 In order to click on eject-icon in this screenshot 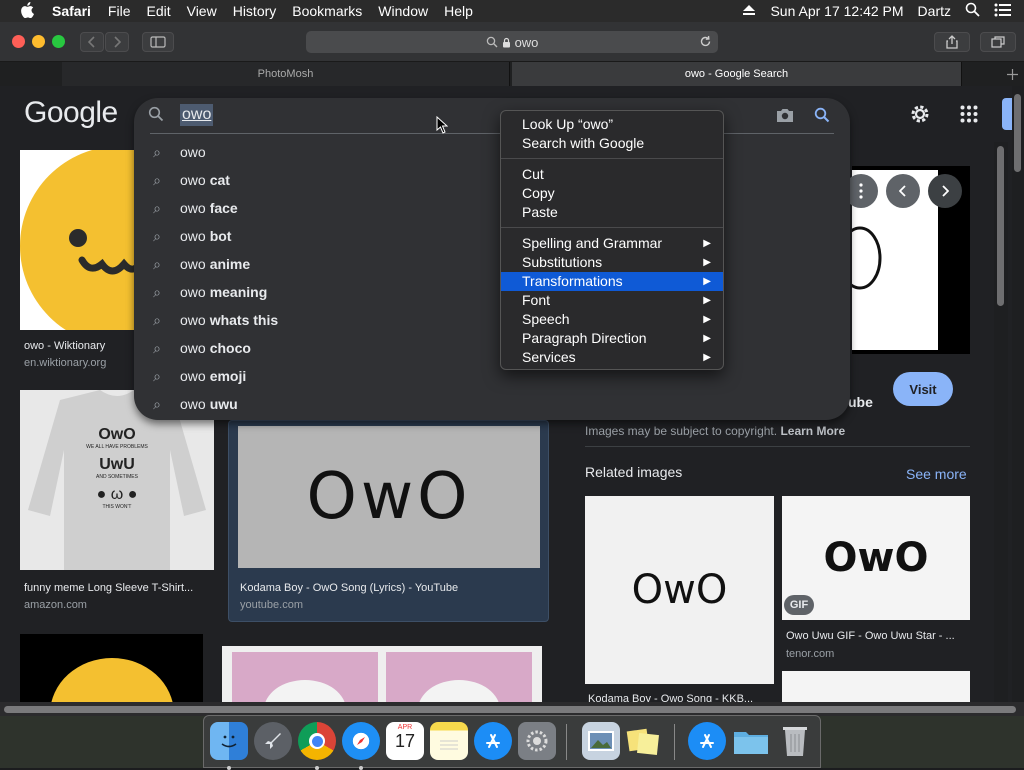, I will do `click(749, 11)`.